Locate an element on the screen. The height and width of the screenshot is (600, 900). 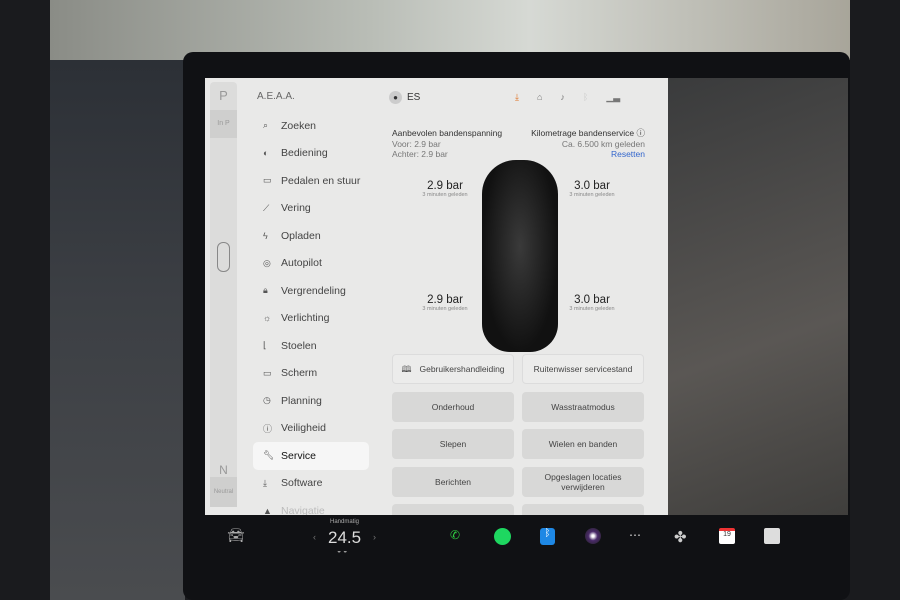
service-button: Ruitenwisser servicestand is located at coordinates (583, 369).